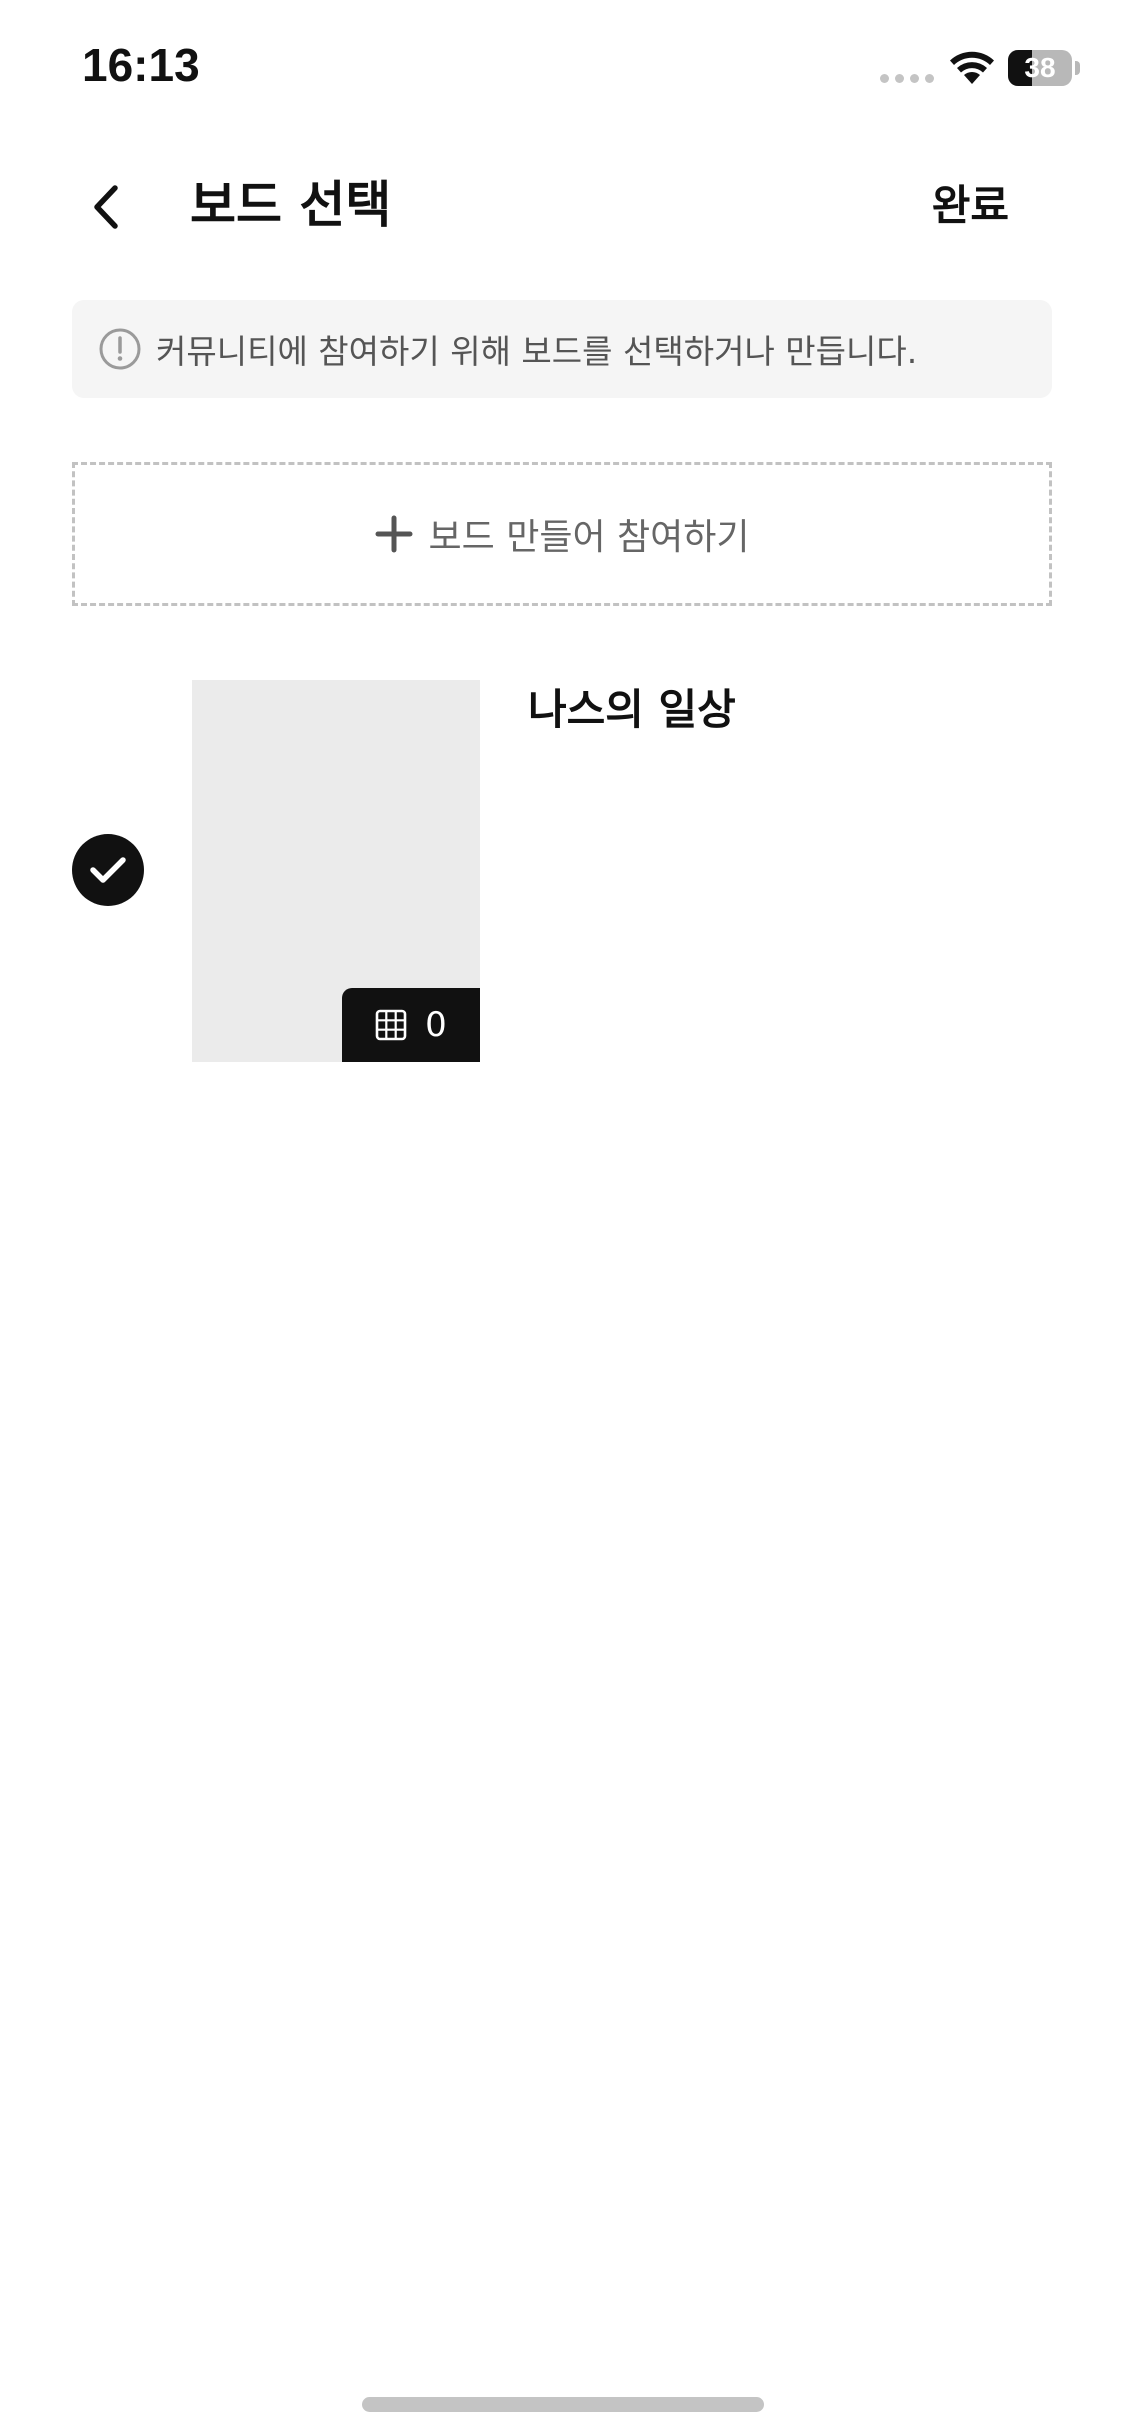 This screenshot has width=1125, height=2436. Describe the element at coordinates (1077, 68) in the screenshot. I see `battery-cap` at that location.